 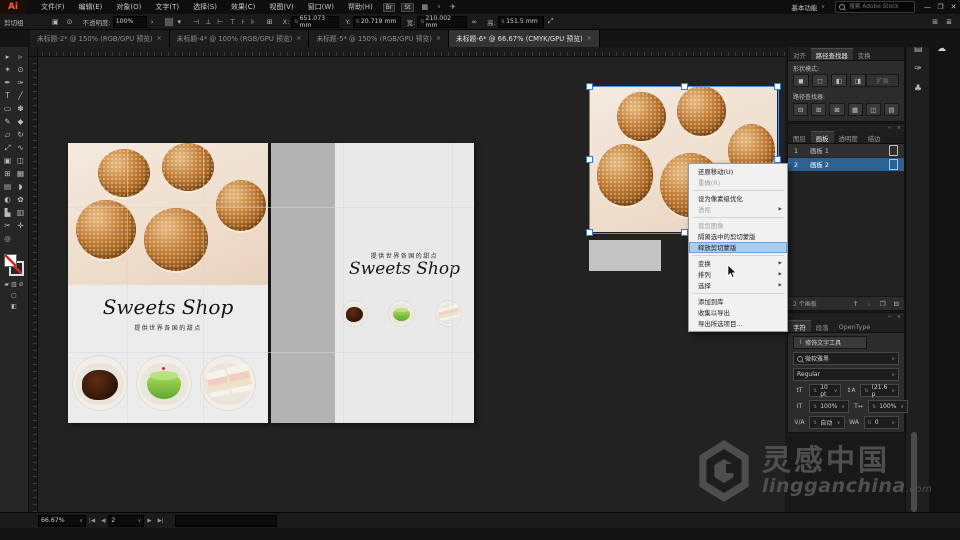 I want to click on hand-tool: ✛, so click(x=20, y=225).